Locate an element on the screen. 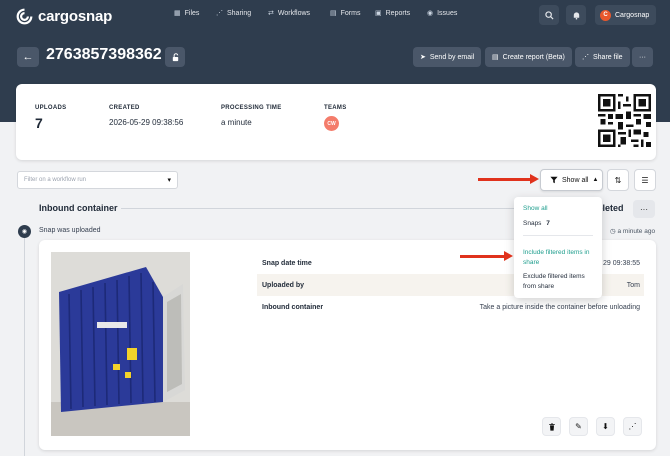 Image resolution: width=670 pixels, height=456 pixels. list-view-button: ☰ is located at coordinates (645, 180).